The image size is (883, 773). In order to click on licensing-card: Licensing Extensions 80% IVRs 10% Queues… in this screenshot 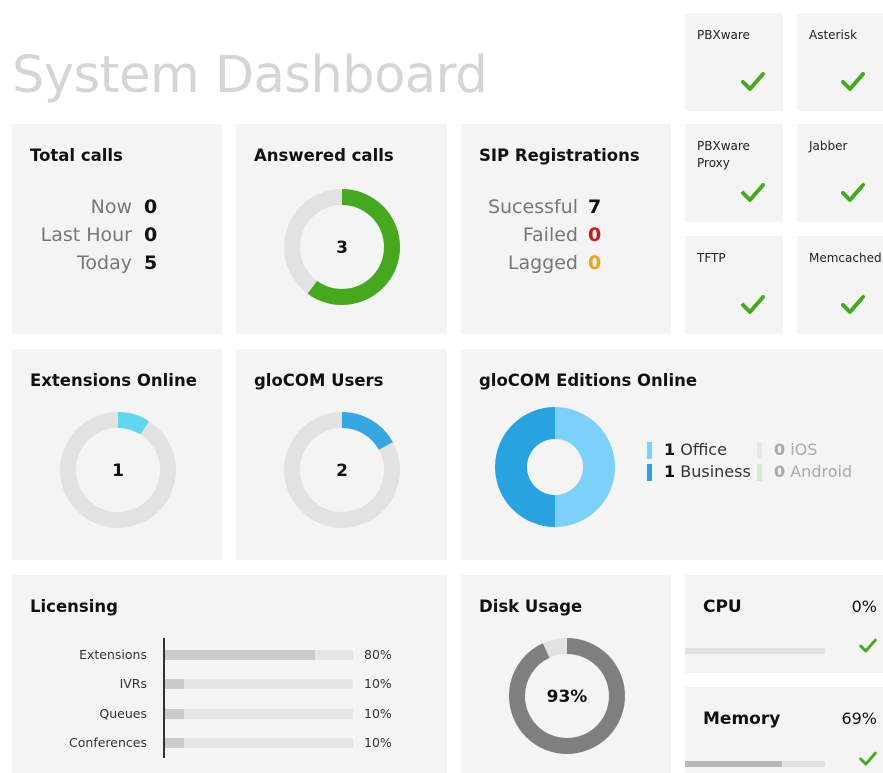, I will do `click(229, 674)`.